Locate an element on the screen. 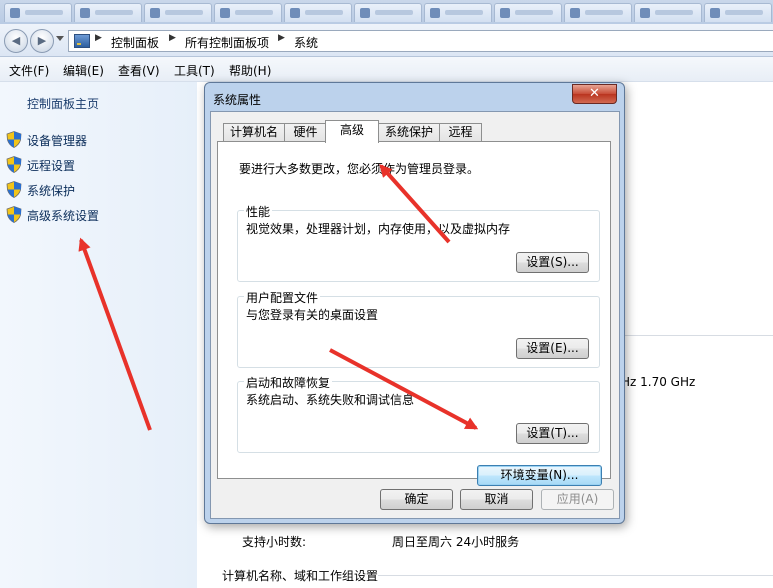 The height and width of the screenshot is (588, 773). tab-computer-name: 计算机名 is located at coordinates (254, 132).